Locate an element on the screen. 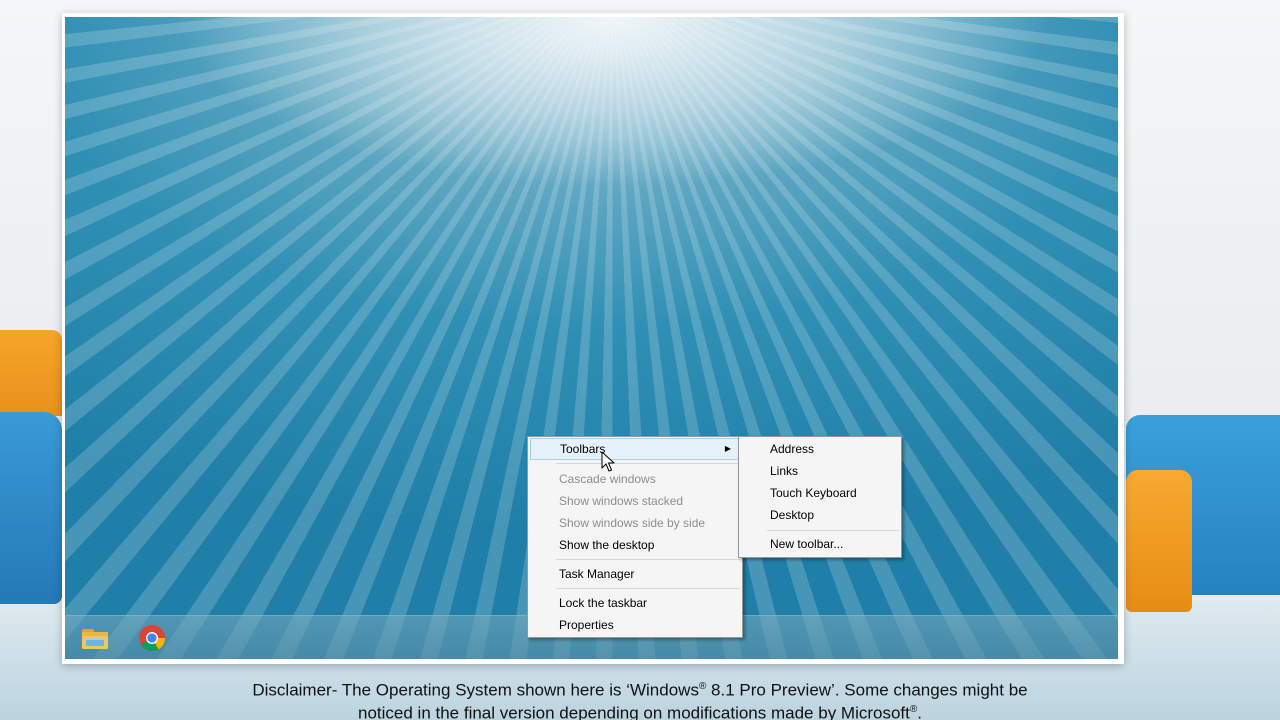  menu-item-cascade-windows: Cascade windows is located at coordinates (635, 479).